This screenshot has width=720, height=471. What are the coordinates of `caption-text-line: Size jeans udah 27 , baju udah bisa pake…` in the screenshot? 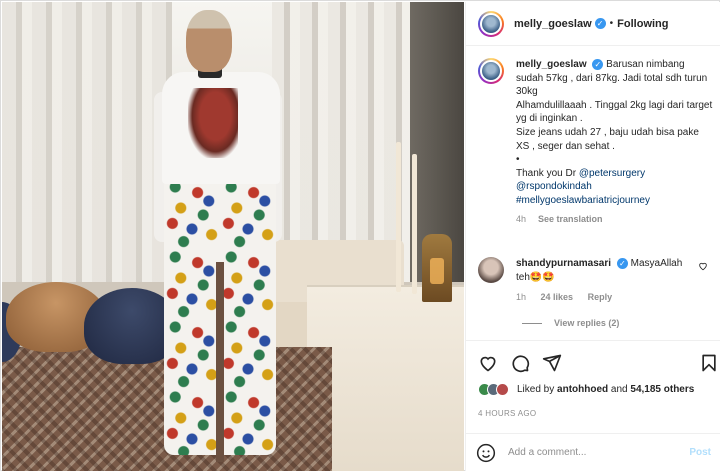 It's located at (607, 139).